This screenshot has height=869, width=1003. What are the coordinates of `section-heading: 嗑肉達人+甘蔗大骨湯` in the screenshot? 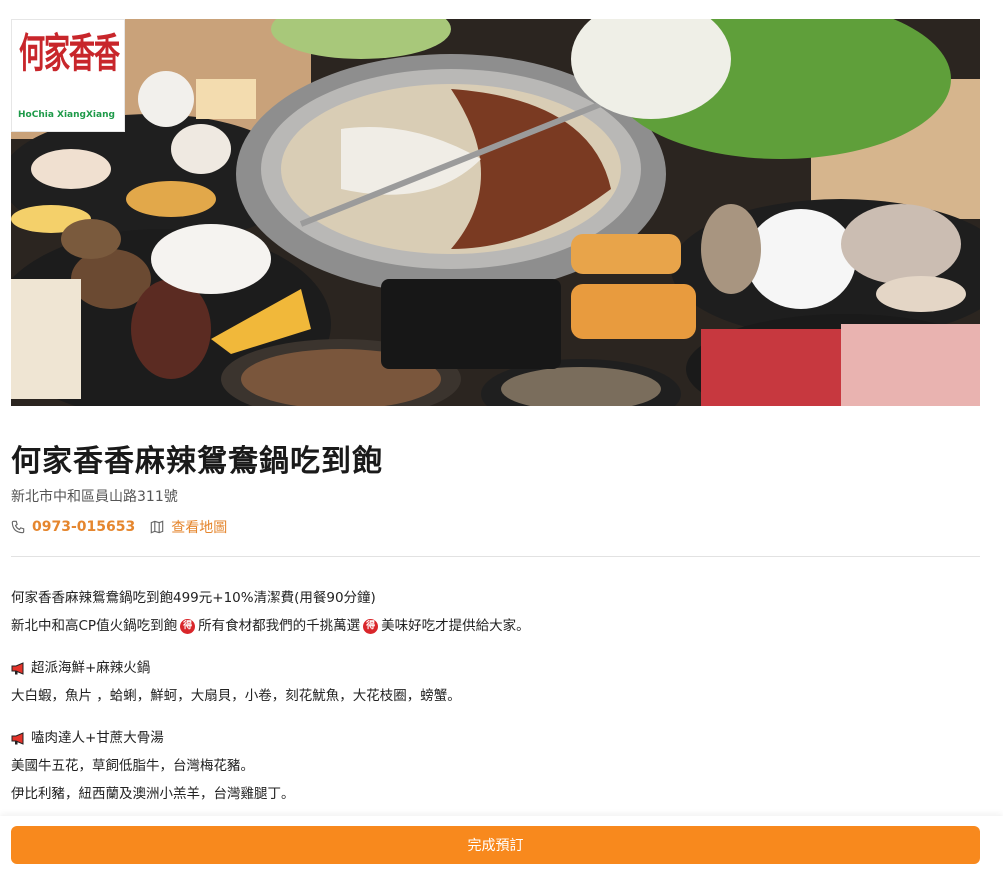 It's located at (495, 738).